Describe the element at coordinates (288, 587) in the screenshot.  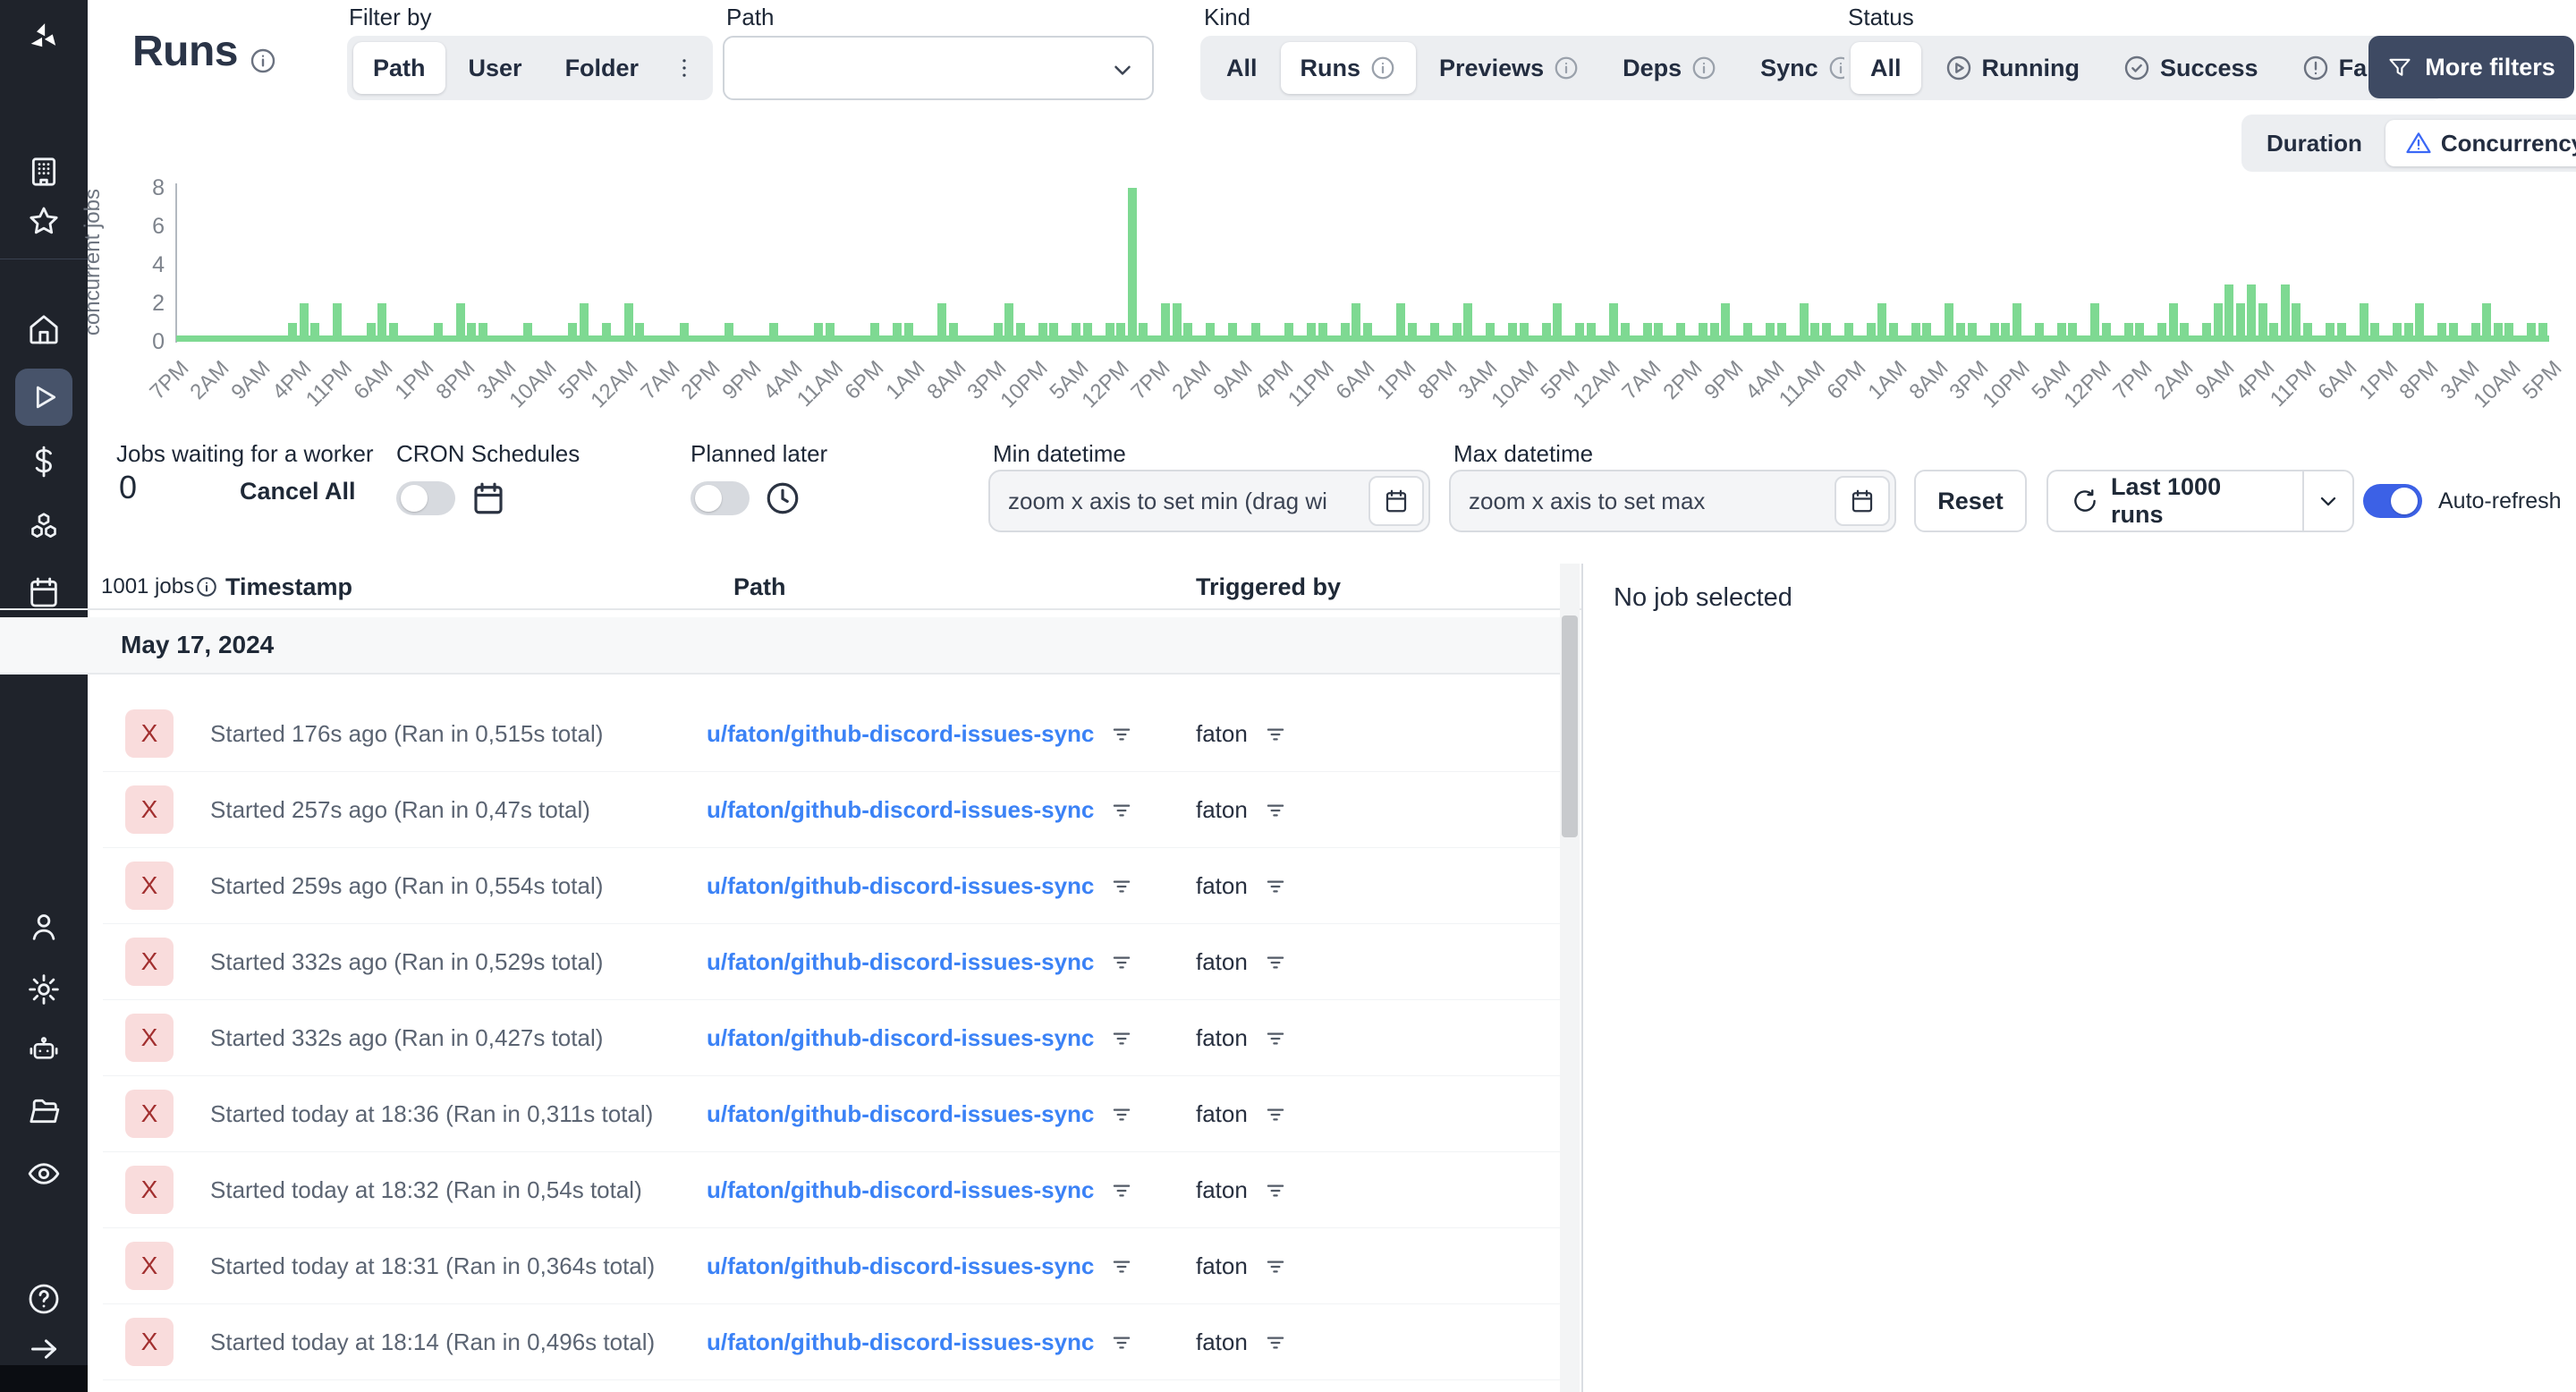
I see `column-header-timestamp: Timestamp` at that location.